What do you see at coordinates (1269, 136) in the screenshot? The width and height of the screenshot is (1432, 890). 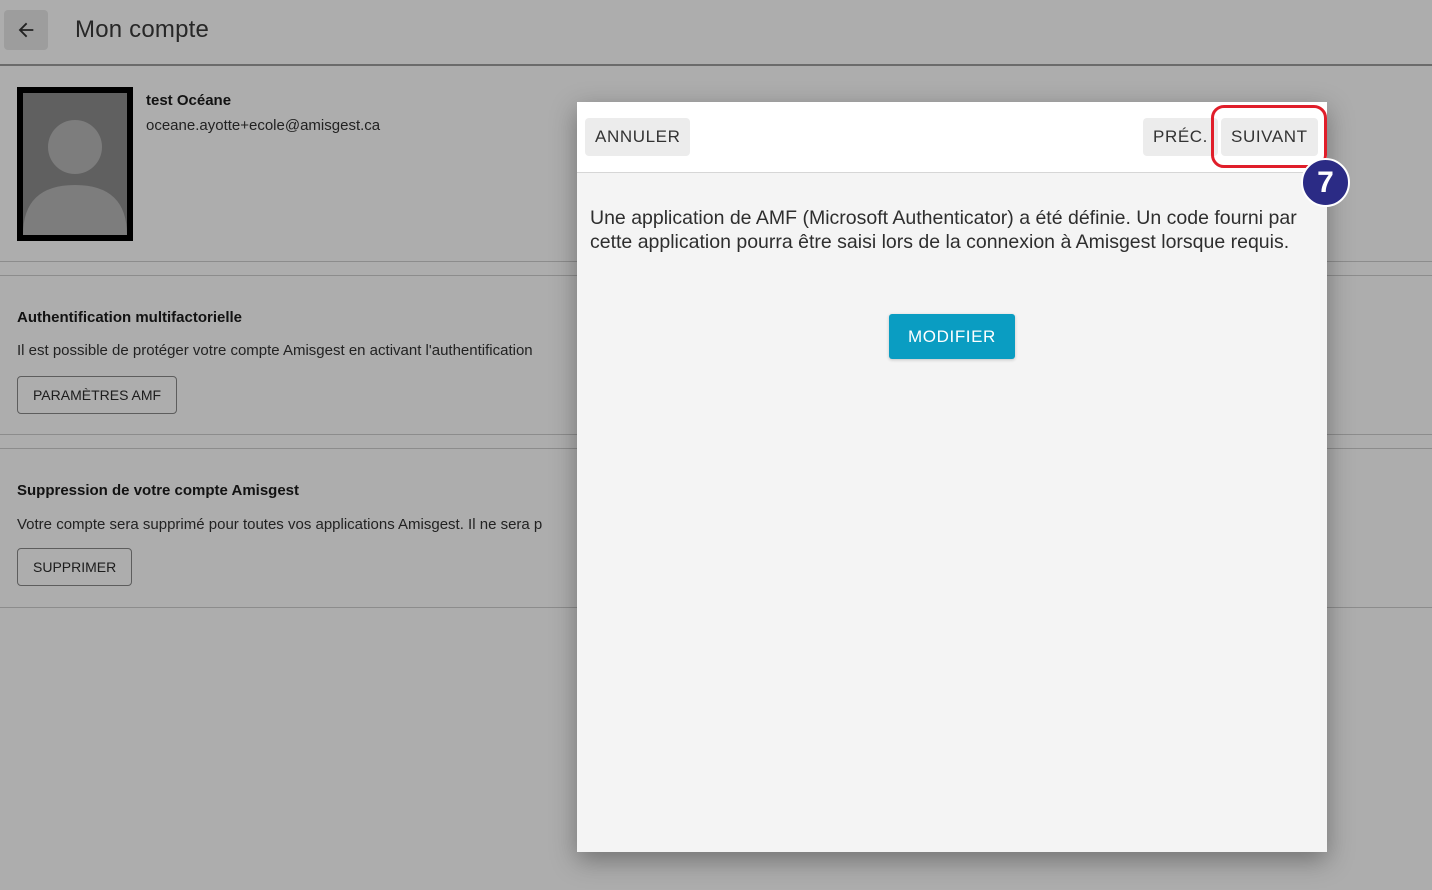 I see `highlight-outline` at bounding box center [1269, 136].